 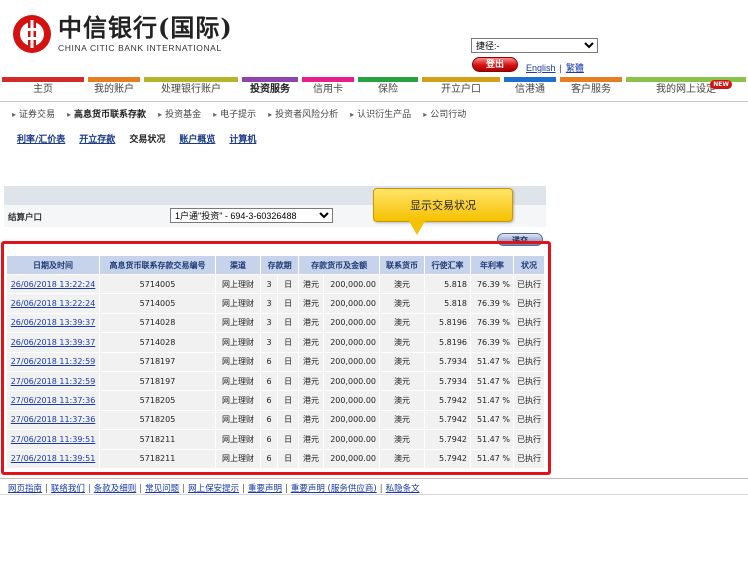 What do you see at coordinates (162, 489) in the screenshot?
I see `footer-faq: 常见问题` at bounding box center [162, 489].